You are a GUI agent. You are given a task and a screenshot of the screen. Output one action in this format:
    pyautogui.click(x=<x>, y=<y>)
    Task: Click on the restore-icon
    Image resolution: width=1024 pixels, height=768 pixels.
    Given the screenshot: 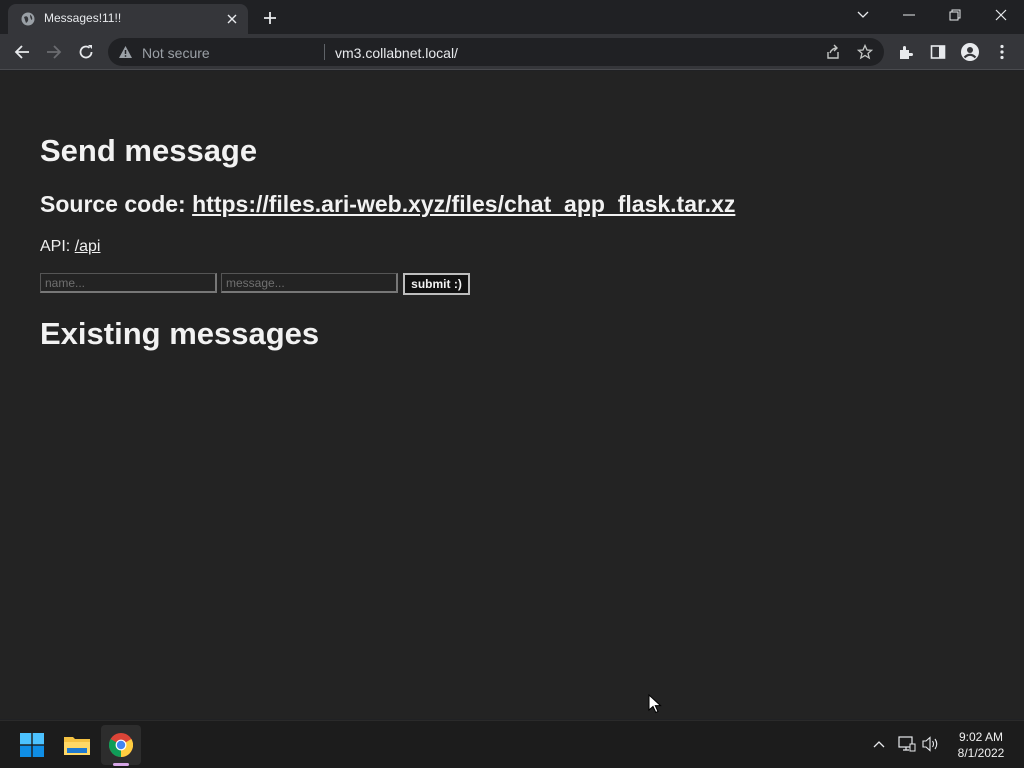 What is the action you would take?
    pyautogui.click(x=955, y=15)
    